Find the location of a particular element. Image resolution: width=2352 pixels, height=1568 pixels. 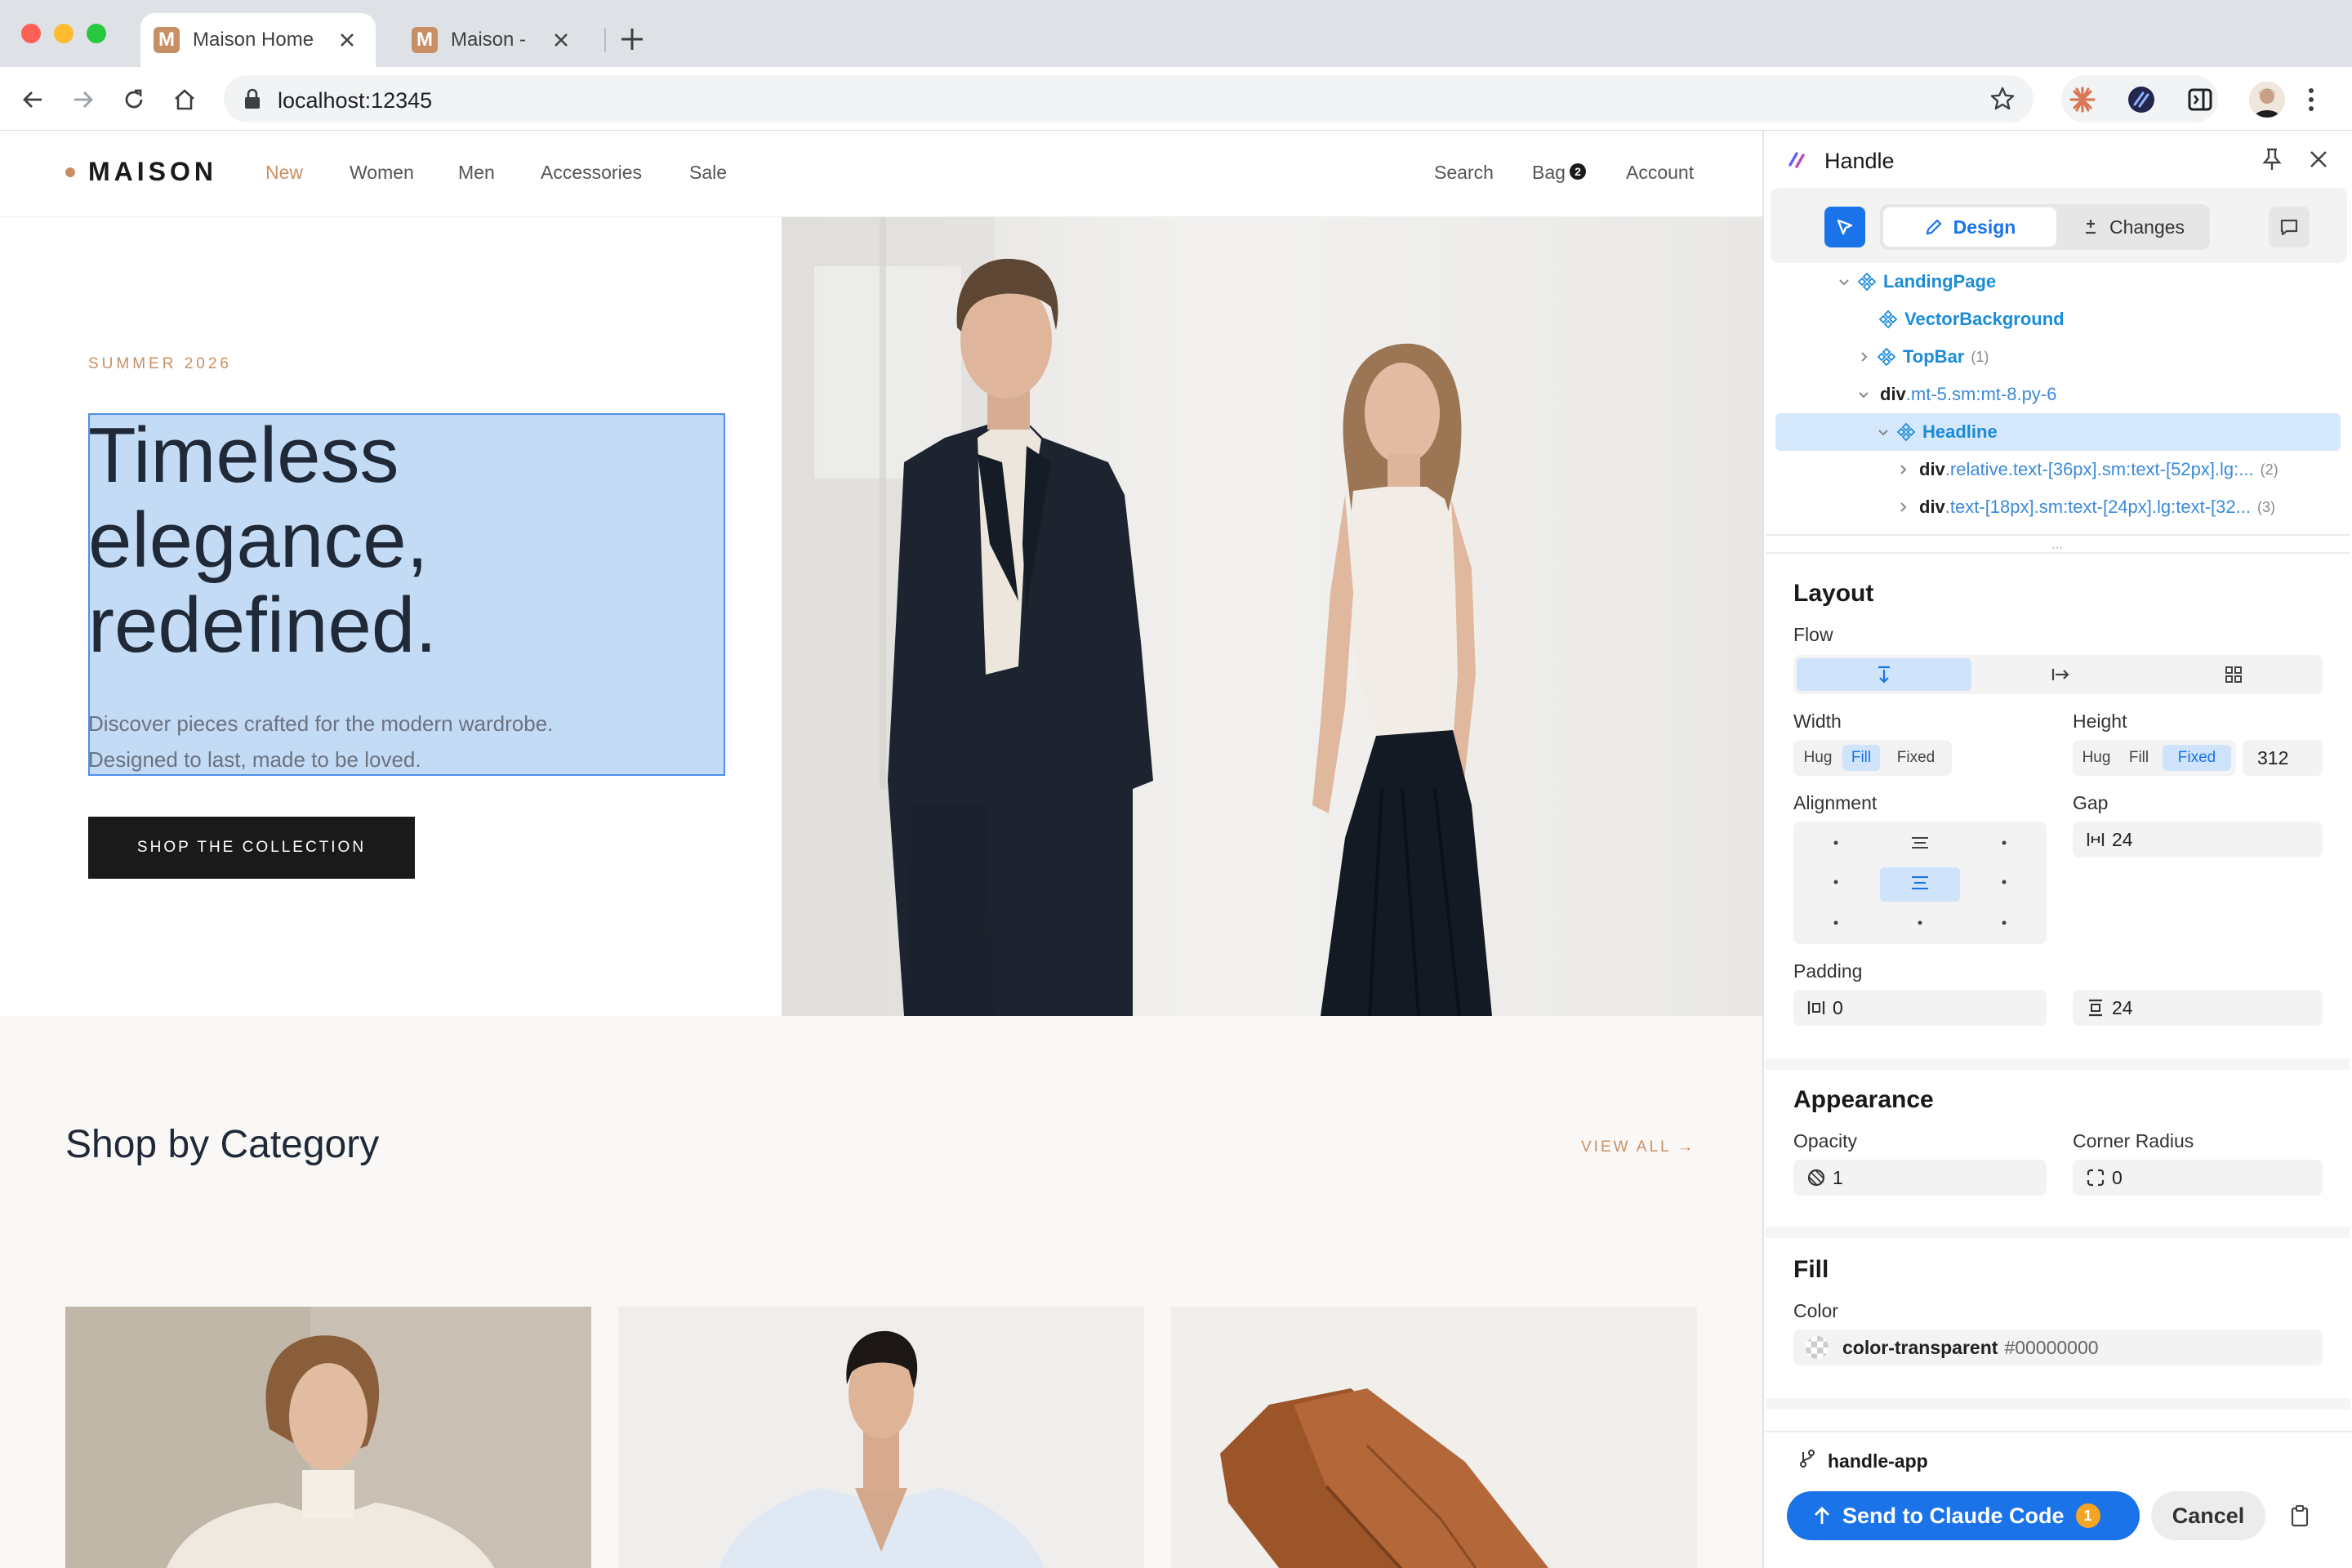

gap-value: 24 is located at coordinates (2122, 839).